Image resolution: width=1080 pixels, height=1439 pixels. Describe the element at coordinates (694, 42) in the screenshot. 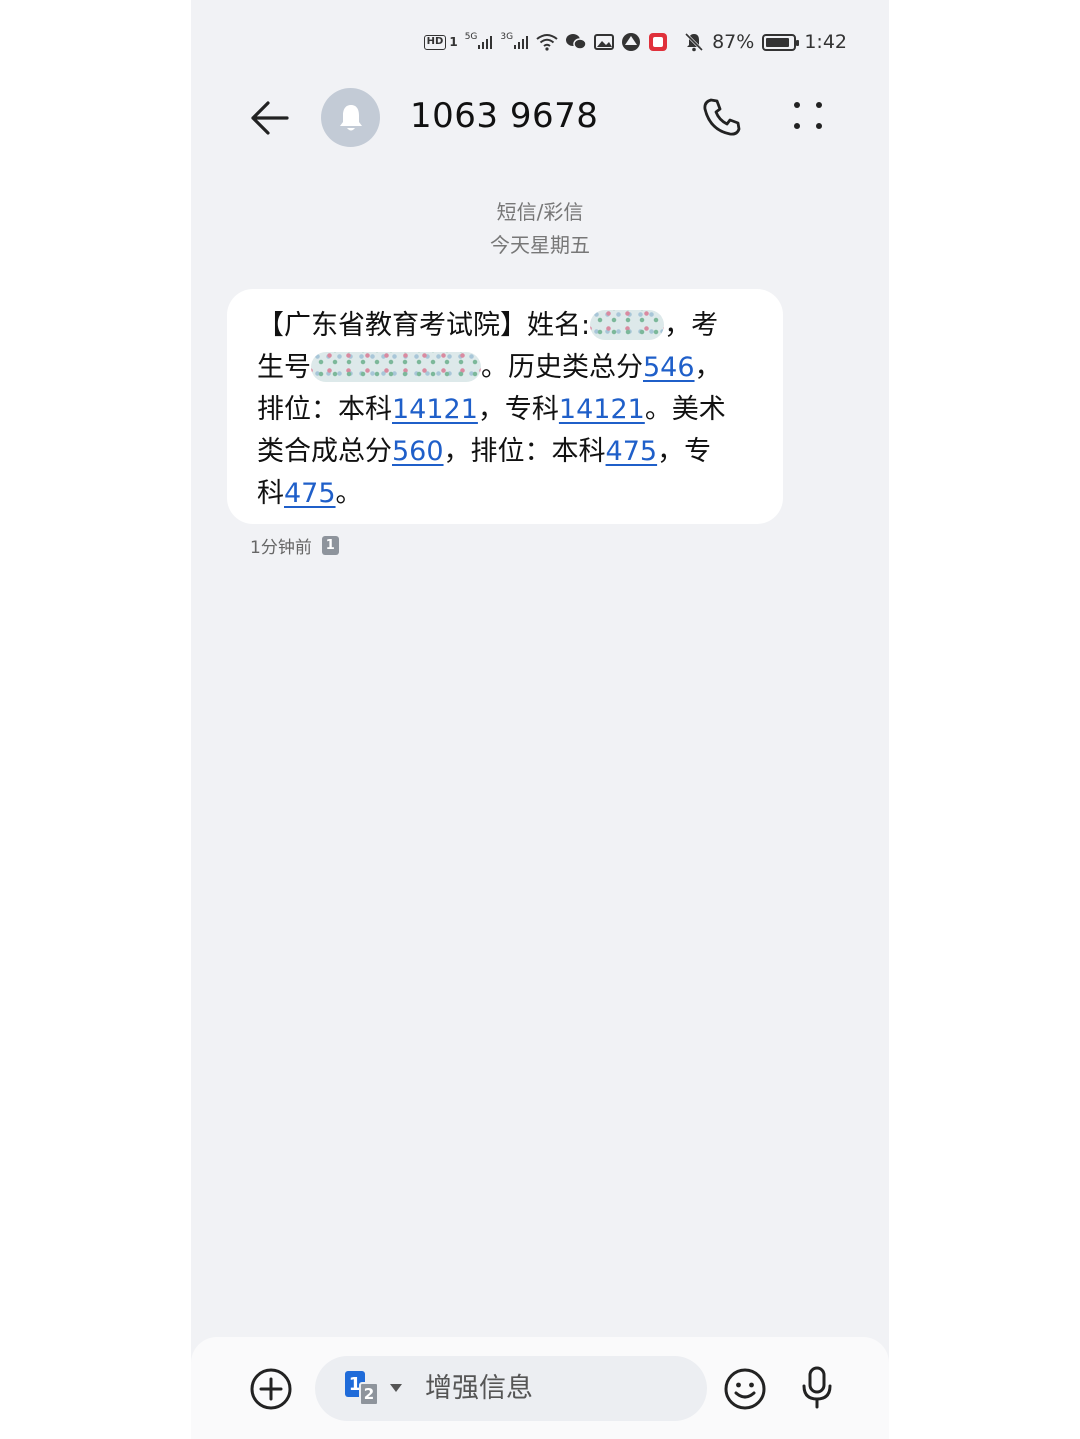

I see `mute-bell-icon` at that location.